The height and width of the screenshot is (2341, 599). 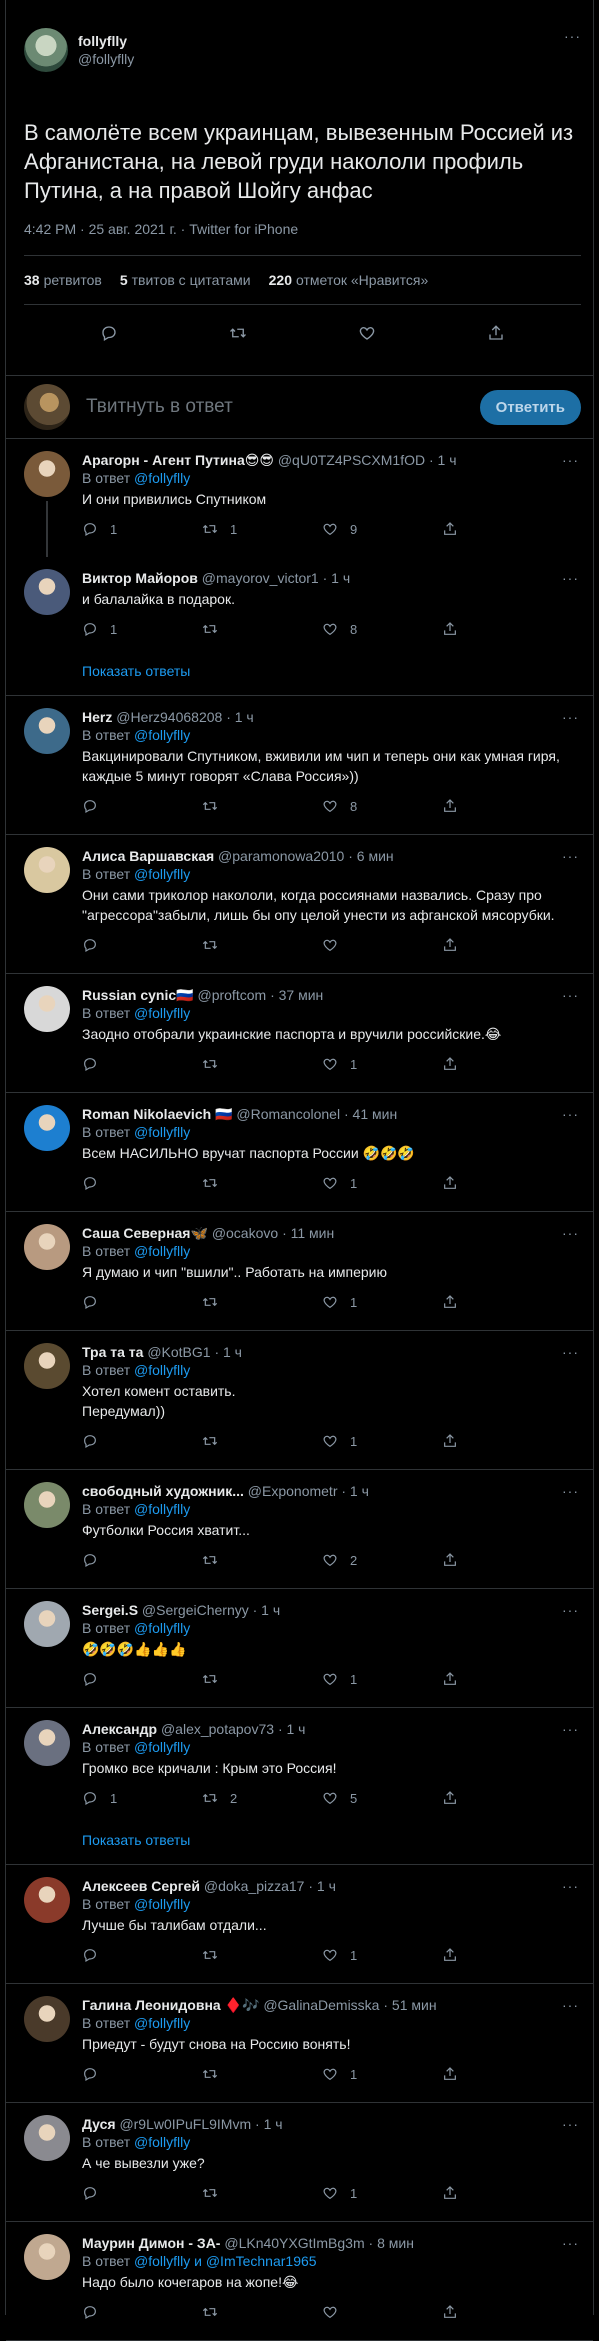 I want to click on reply-author-handle: @proftcom, so click(x=231, y=995).